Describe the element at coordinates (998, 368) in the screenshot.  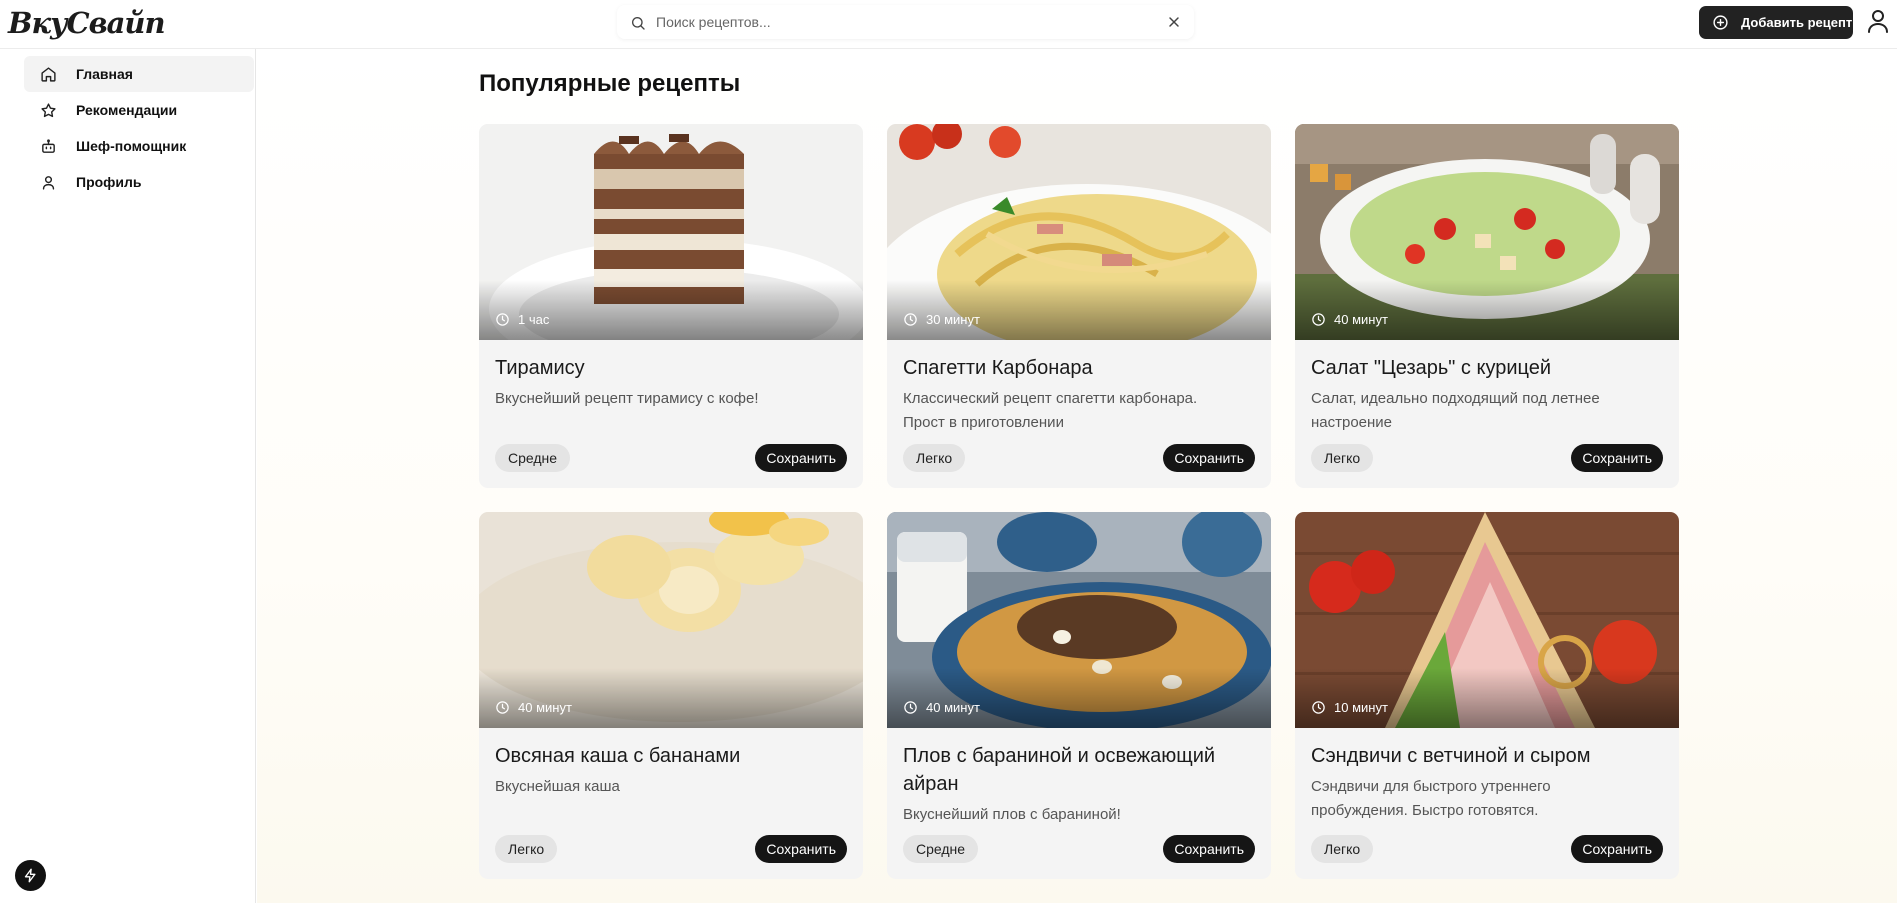
I see `recipe-title: Спагетти Карбонара` at that location.